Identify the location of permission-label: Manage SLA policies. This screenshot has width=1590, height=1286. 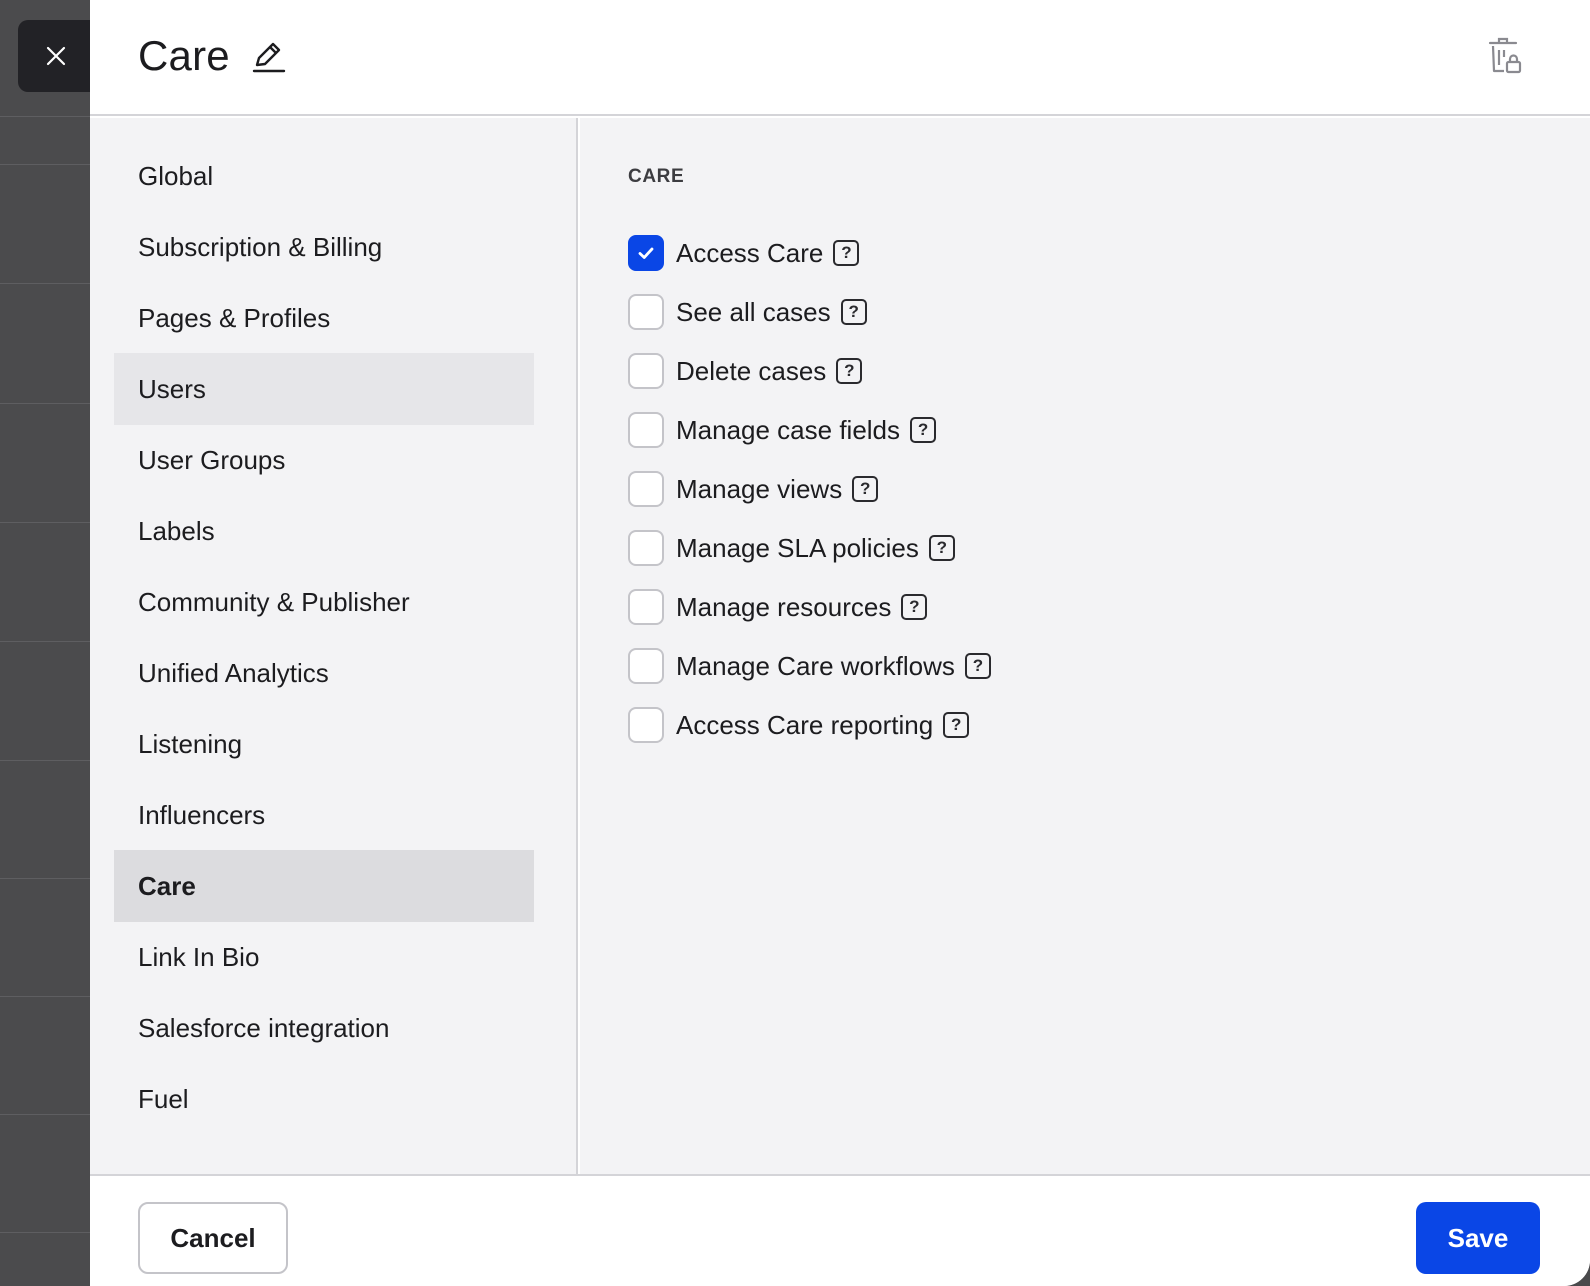
(797, 547).